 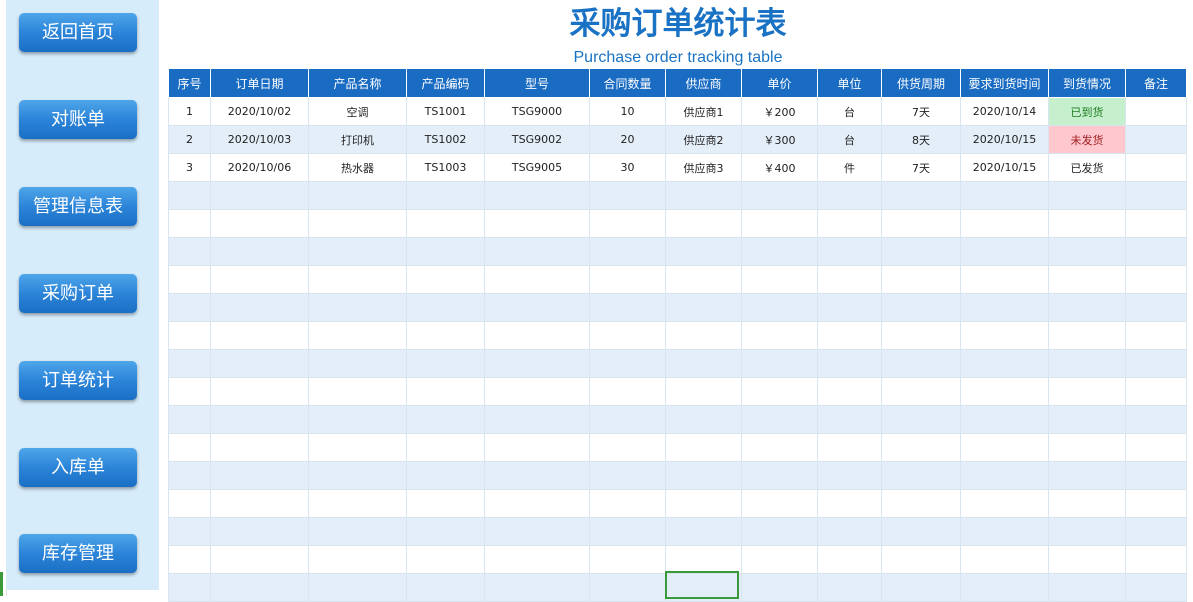 What do you see at coordinates (259, 111) in the screenshot?
I see `table-cell: 2020/10/02` at bounding box center [259, 111].